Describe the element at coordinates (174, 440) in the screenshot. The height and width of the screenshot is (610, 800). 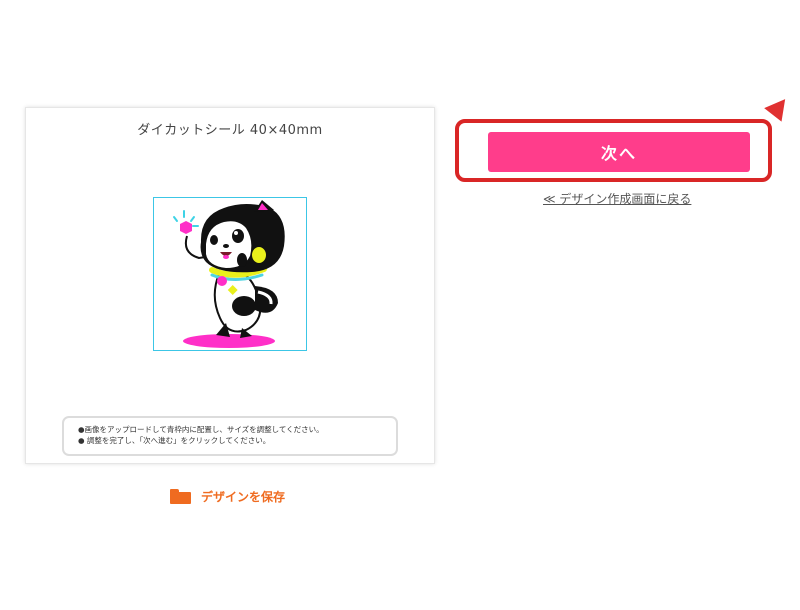
I see `instruction-note: ● 調整を完了し、「次へ進む」をクリックしてください。` at that location.